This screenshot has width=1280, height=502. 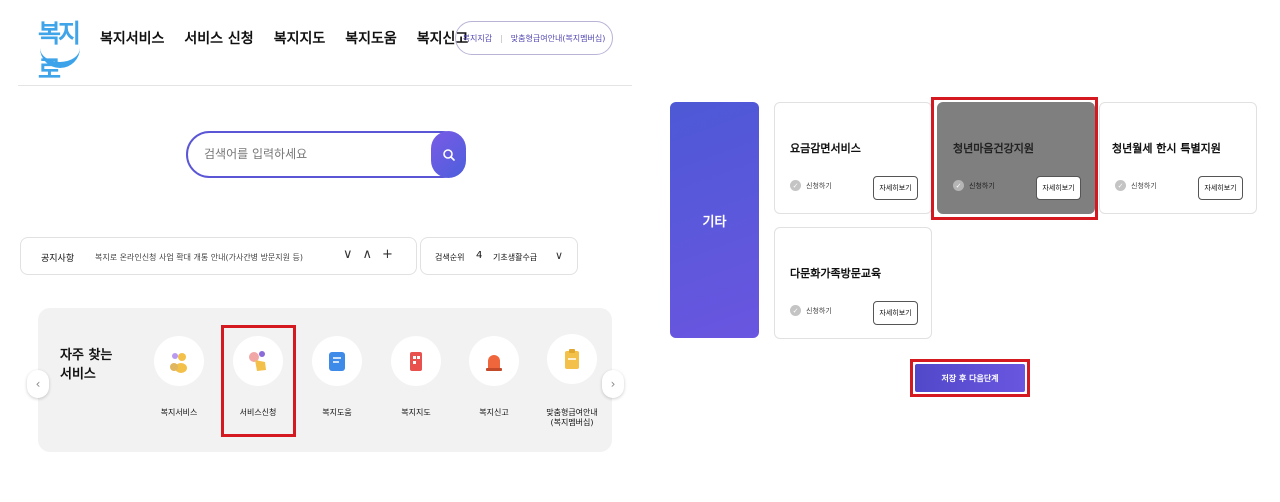 I want to click on notice-text: 복지로 온라인신청 사업 확대 개통 안내(가사간병 방문지원 등), so click(x=199, y=257).